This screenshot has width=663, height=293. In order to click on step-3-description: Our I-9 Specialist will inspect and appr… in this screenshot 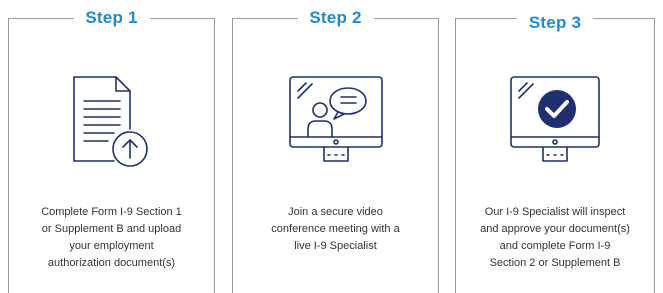, I will do `click(555, 238)`.